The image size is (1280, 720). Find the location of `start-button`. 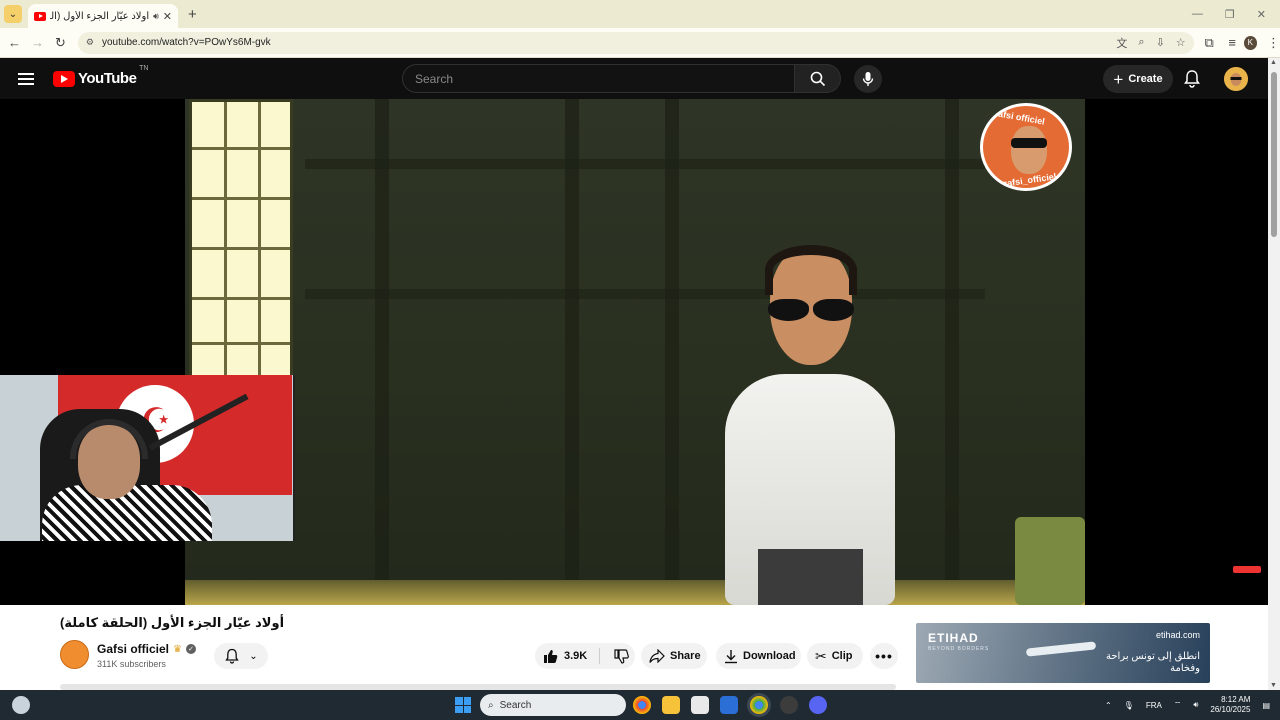

start-button is located at coordinates (463, 705).